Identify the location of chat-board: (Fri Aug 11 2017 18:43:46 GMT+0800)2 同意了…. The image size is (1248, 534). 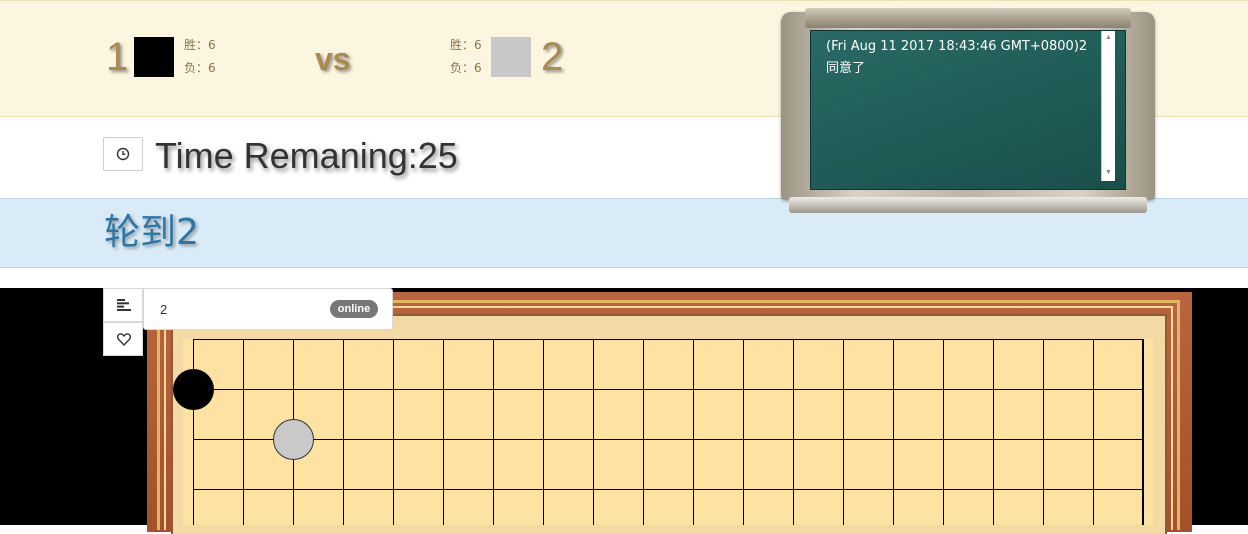
(967, 112).